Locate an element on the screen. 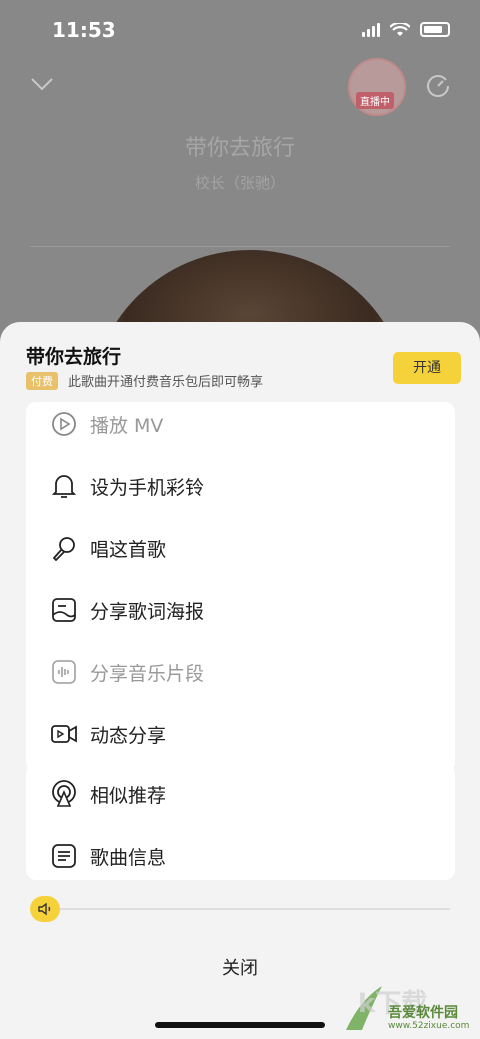 The height and width of the screenshot is (1039, 480). audio-wave-icon is located at coordinates (64, 672).